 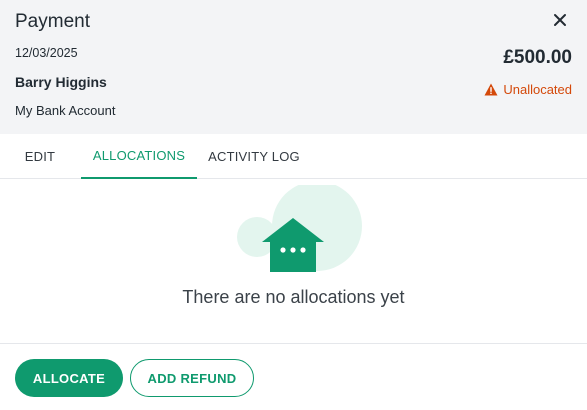 What do you see at coordinates (46, 53) in the screenshot?
I see `payment-date: 12/03/2025` at bounding box center [46, 53].